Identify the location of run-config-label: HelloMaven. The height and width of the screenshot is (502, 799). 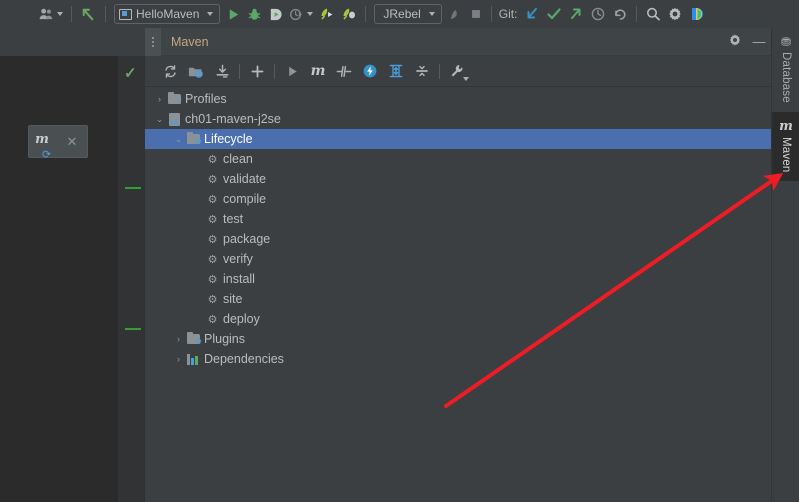
(168, 14).